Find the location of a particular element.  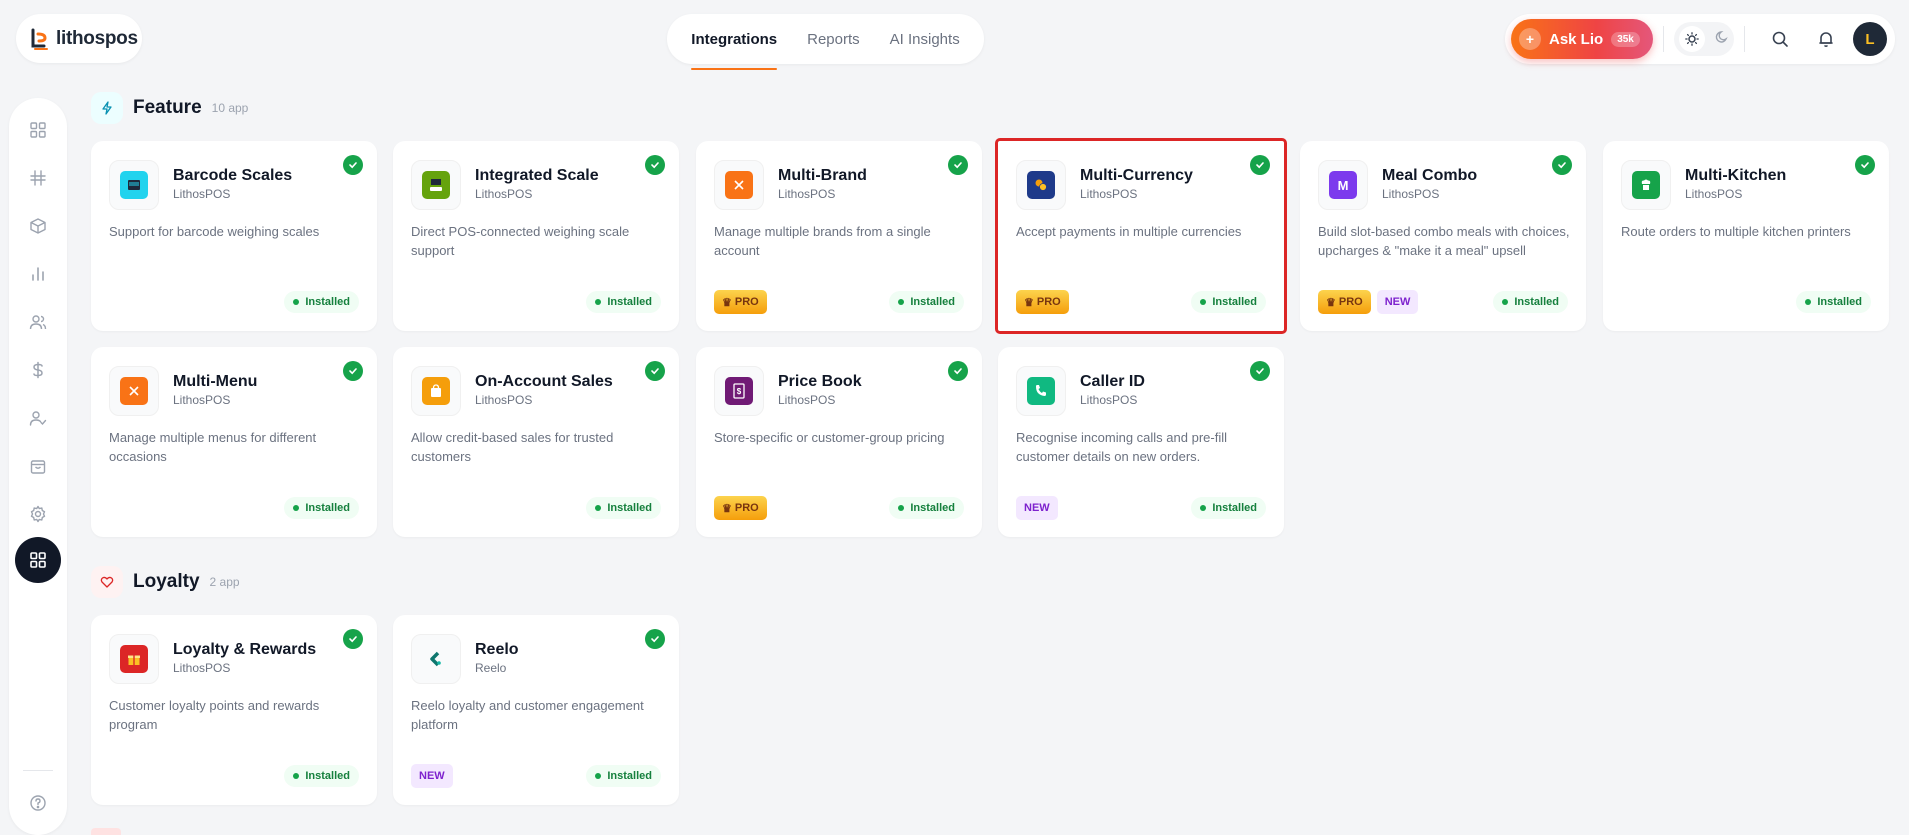

moon-icon is located at coordinates (1722, 39).